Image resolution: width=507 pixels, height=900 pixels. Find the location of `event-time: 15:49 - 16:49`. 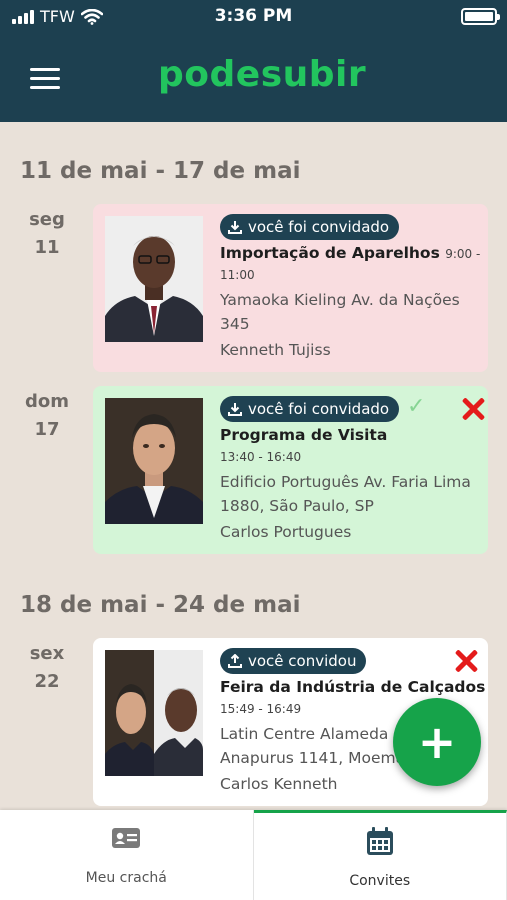

event-time: 15:49 - 16:49 is located at coordinates (261, 709).